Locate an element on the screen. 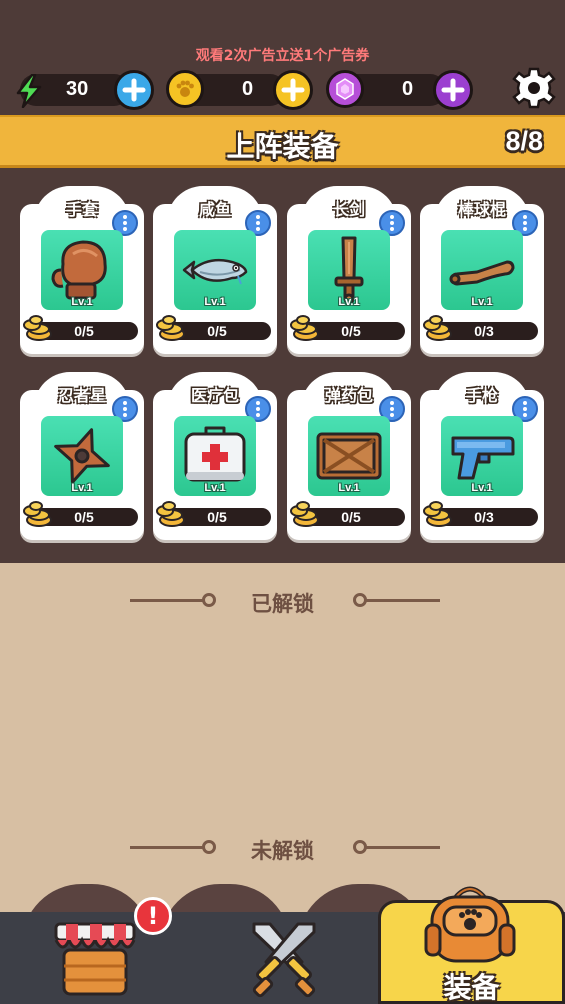 The width and height of the screenshot is (565, 1004). gear-icon is located at coordinates (534, 88).